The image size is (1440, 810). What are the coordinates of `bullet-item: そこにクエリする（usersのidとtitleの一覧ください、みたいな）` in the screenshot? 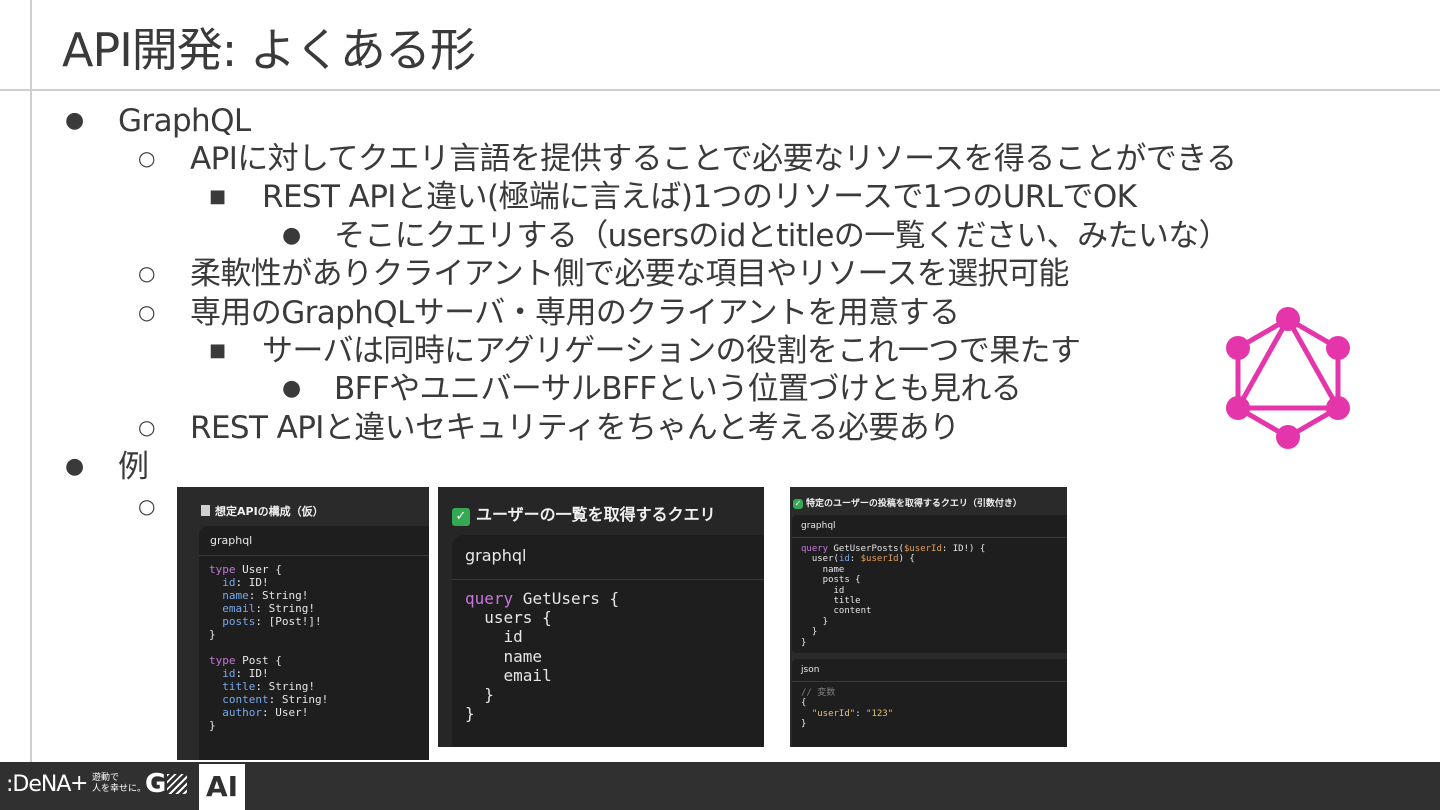 It's located at (782, 236).